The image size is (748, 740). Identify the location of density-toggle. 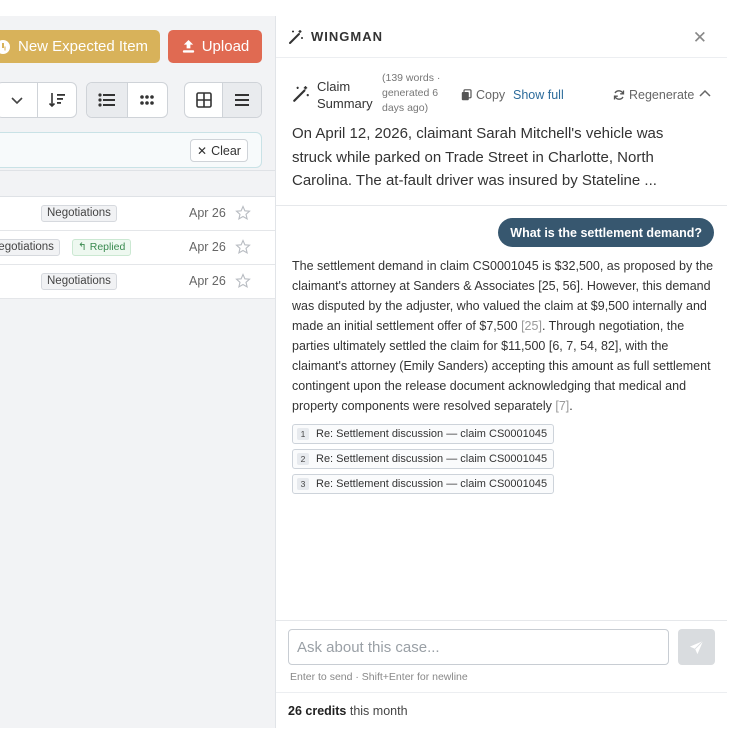
(127, 100).